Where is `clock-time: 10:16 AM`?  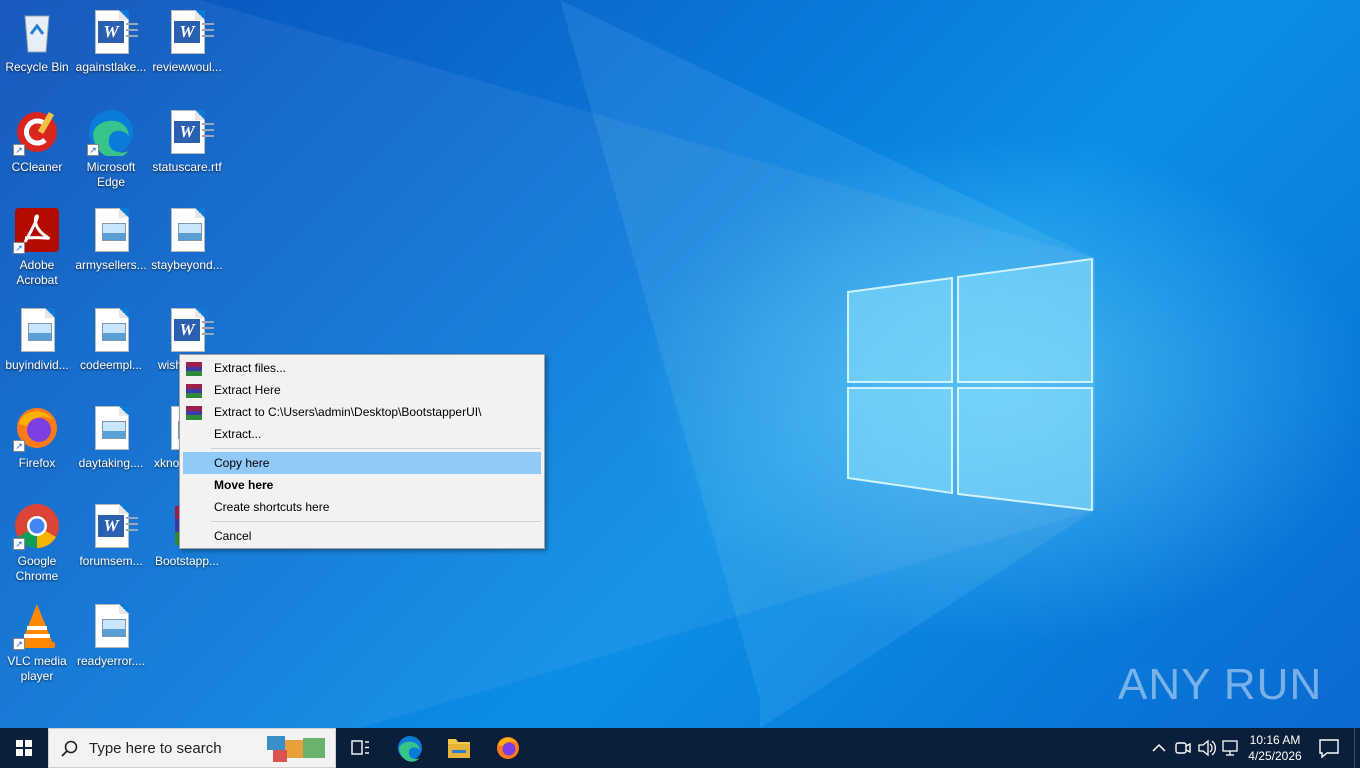
clock-time: 10:16 AM is located at coordinates (1275, 740).